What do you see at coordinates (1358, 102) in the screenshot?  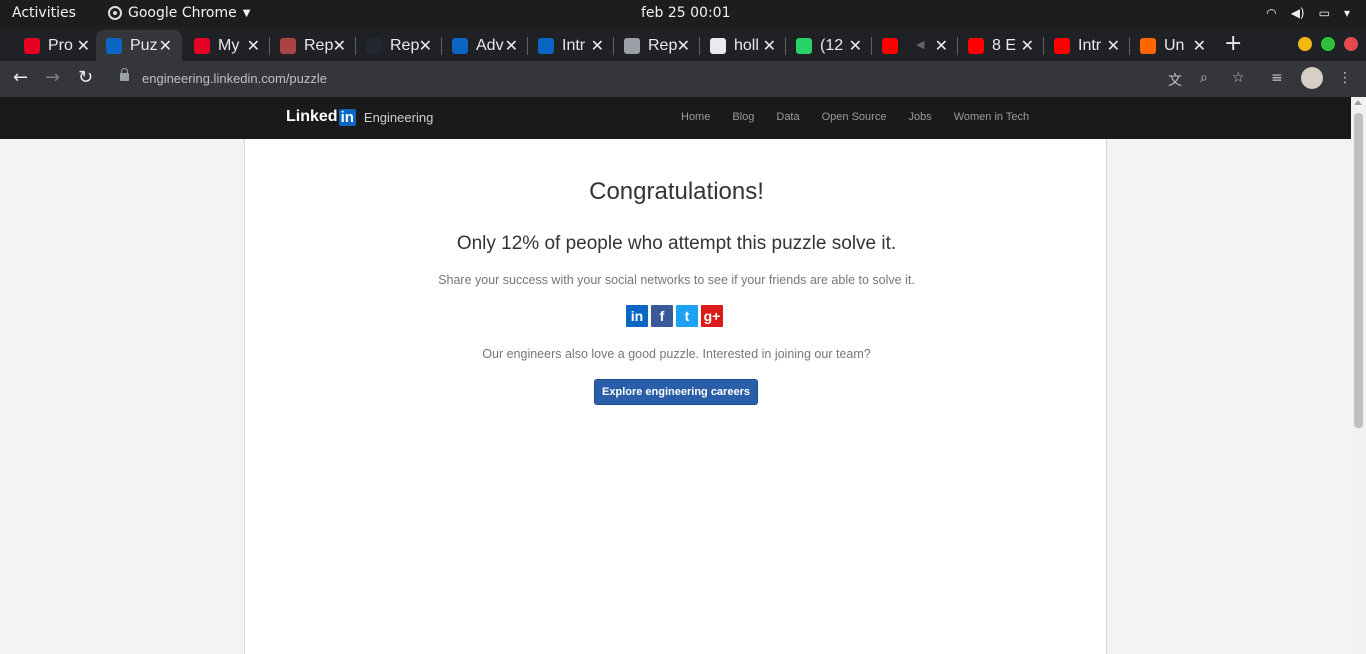 I see `scroll-up-icon` at bounding box center [1358, 102].